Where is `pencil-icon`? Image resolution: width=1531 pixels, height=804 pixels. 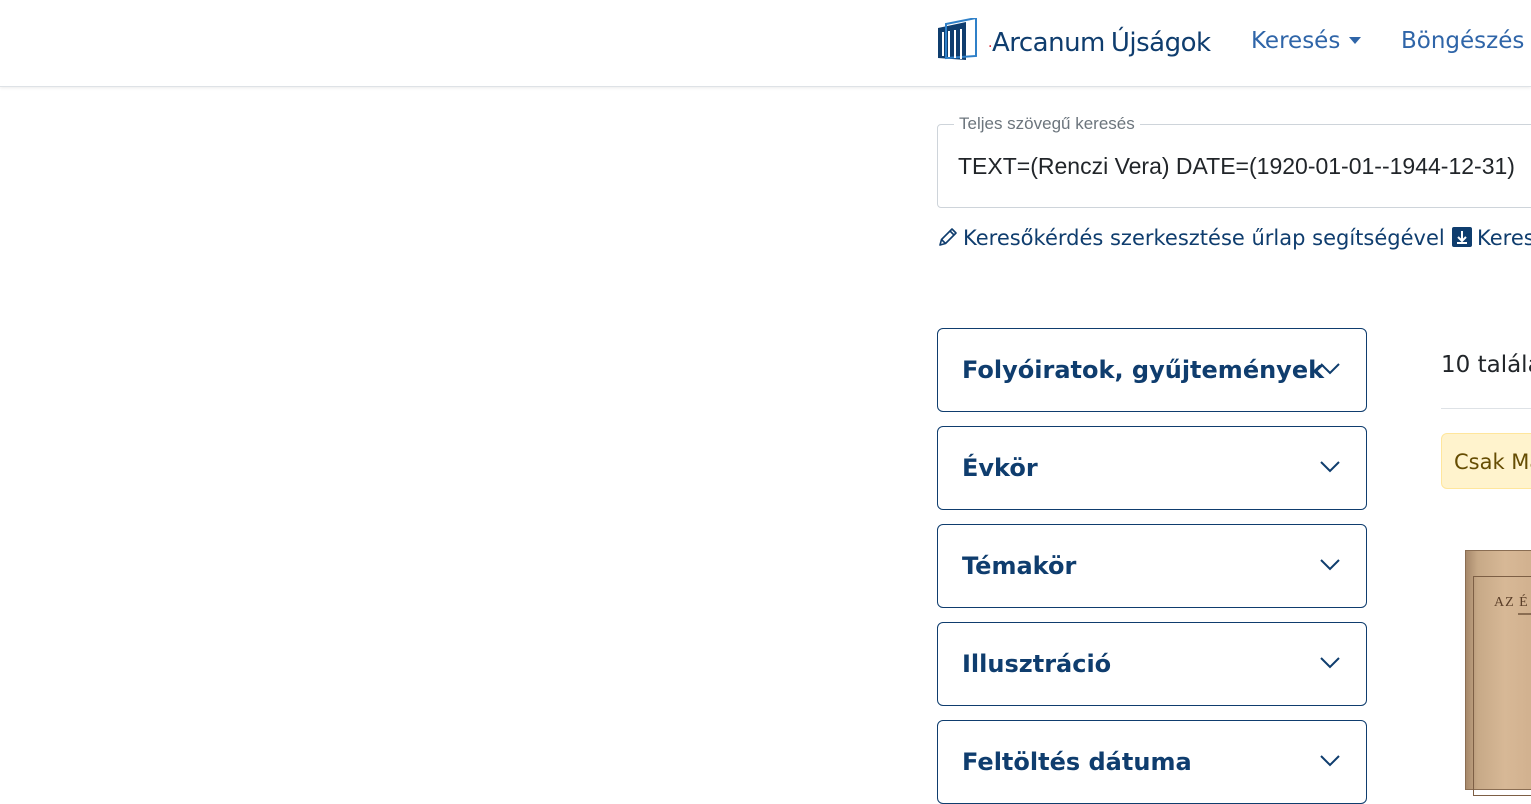
pencil-icon is located at coordinates (948, 237).